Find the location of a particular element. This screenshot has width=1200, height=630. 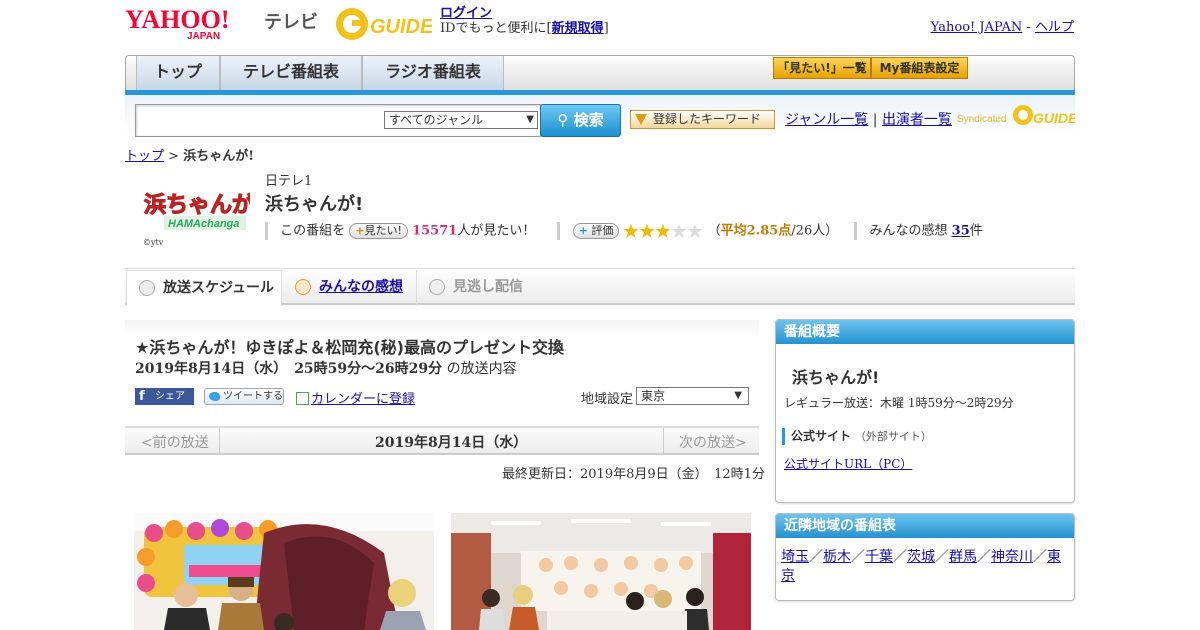

genre-select: すべてのジャンル ▼ is located at coordinates (461, 120).